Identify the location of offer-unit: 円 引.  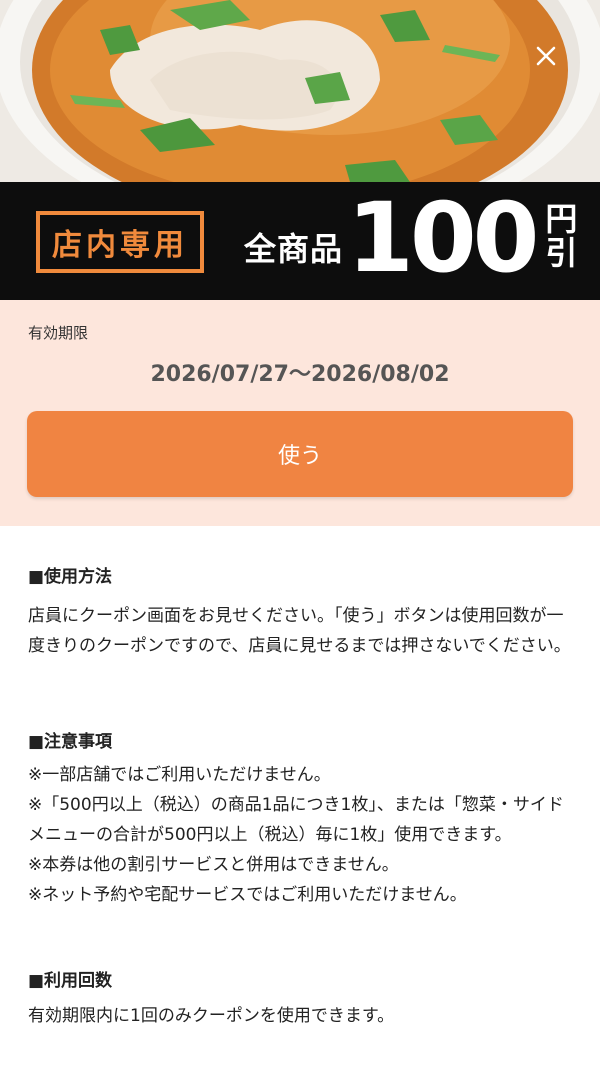
(561, 236).